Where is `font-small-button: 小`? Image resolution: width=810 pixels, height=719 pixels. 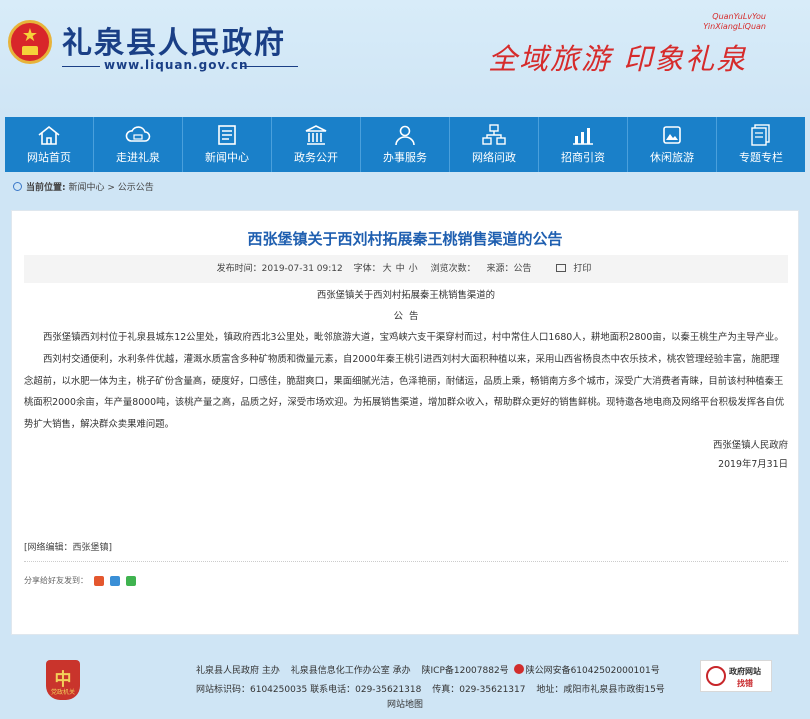 font-small-button: 小 is located at coordinates (413, 269).